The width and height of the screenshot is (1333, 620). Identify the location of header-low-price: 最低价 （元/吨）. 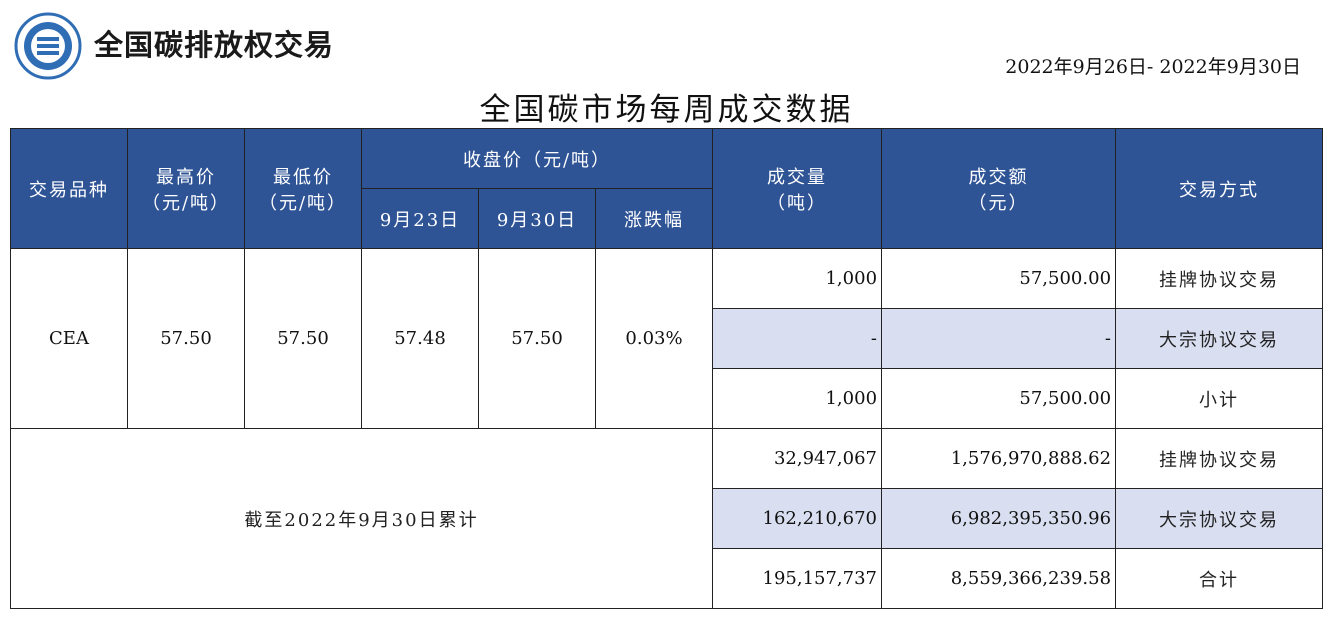
(303, 188).